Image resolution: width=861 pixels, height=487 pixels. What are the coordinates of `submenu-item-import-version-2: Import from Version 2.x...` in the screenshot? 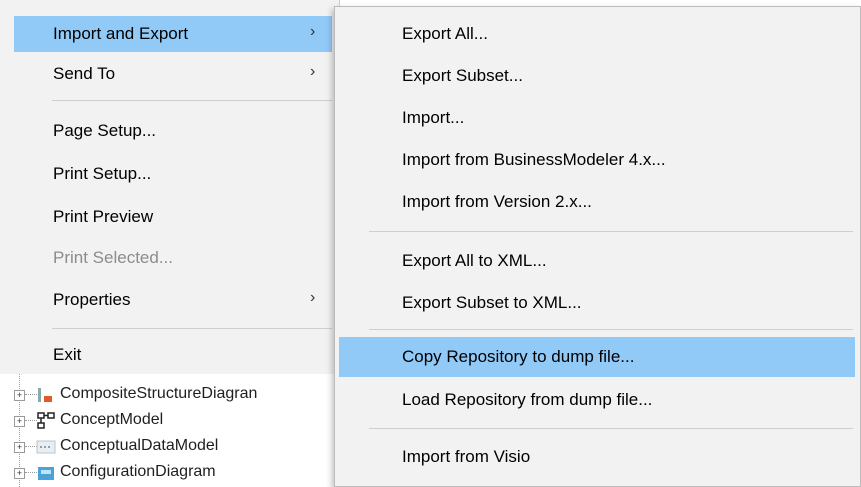 It's located at (597, 202).